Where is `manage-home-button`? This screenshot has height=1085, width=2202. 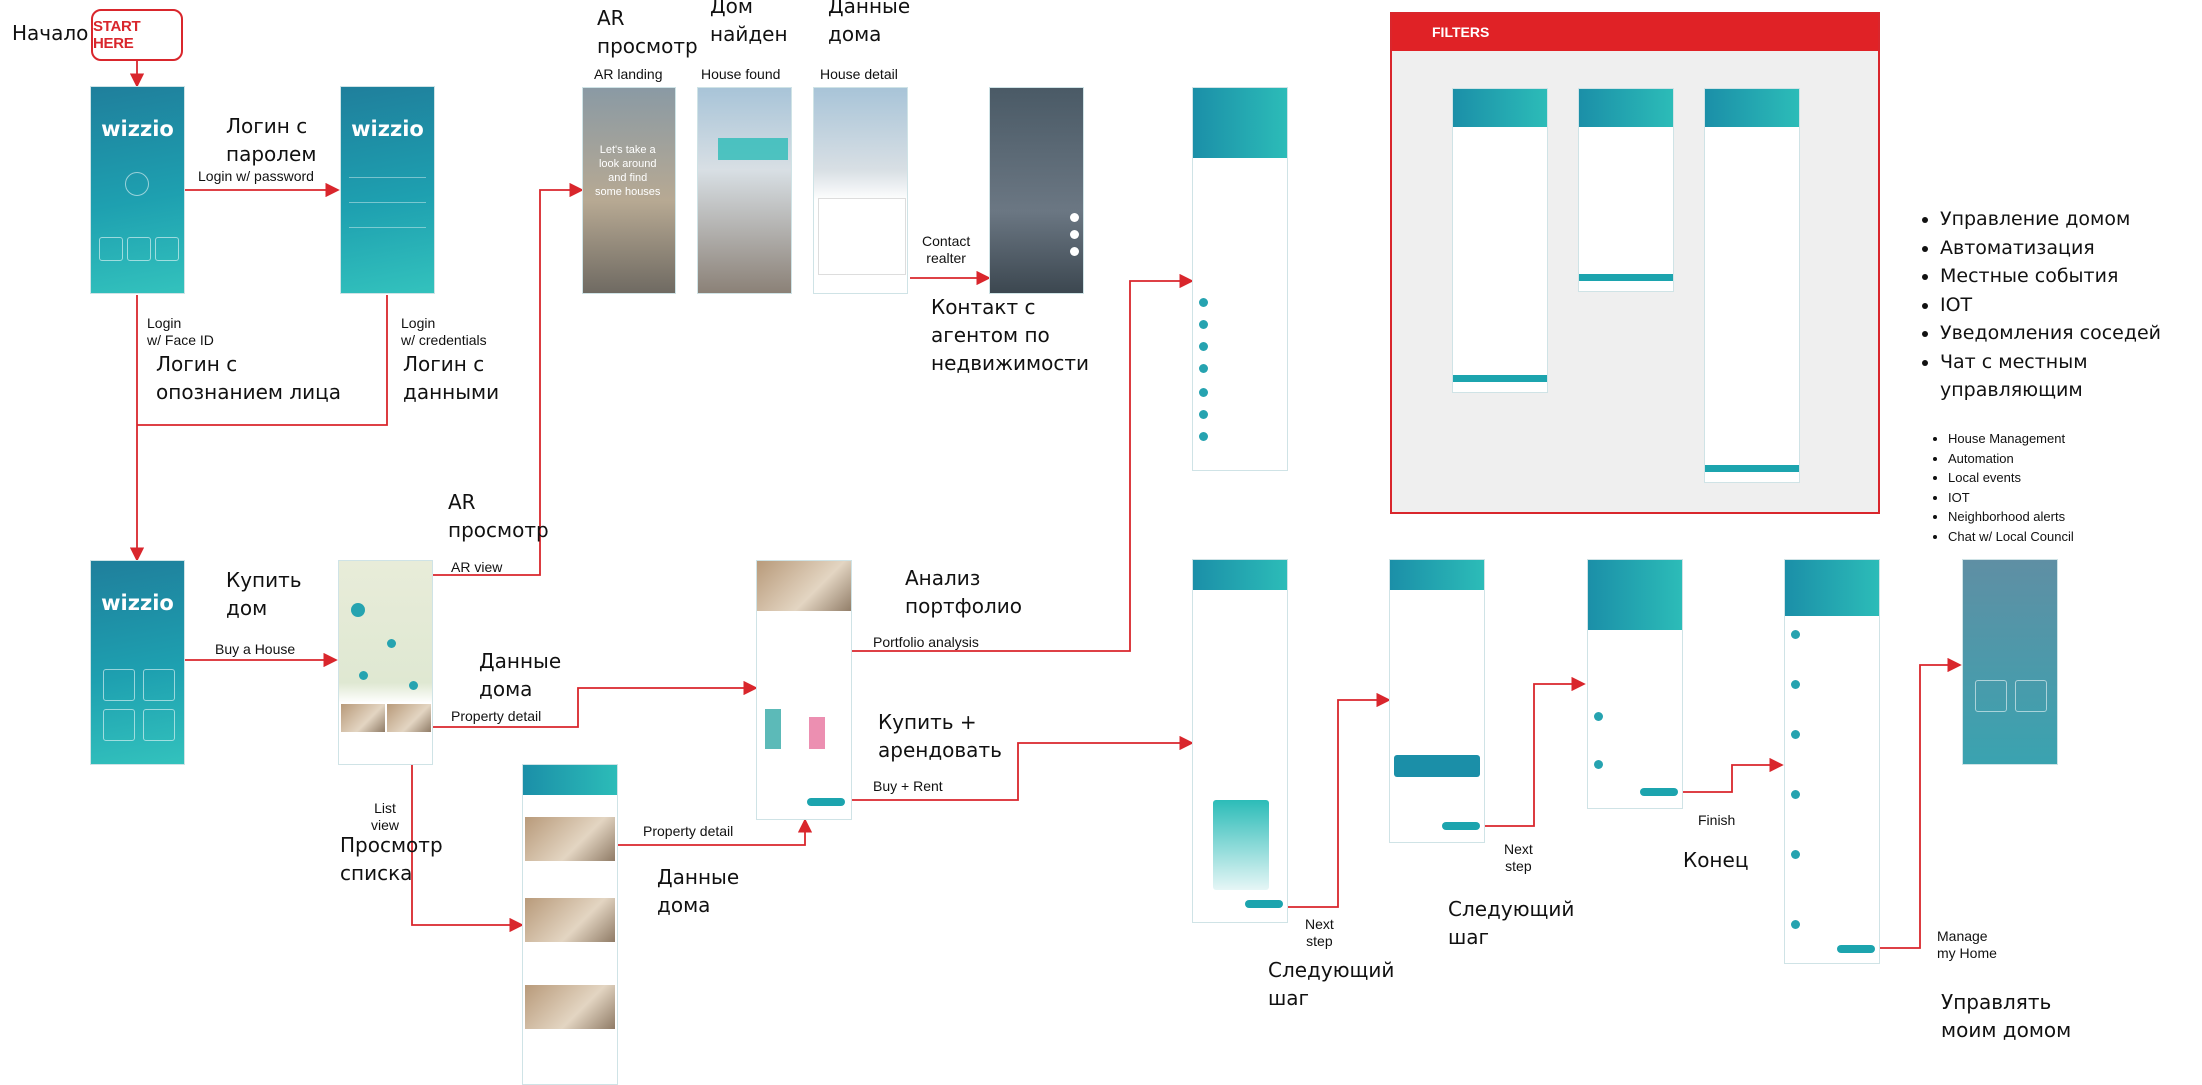 manage-home-button is located at coordinates (1856, 949).